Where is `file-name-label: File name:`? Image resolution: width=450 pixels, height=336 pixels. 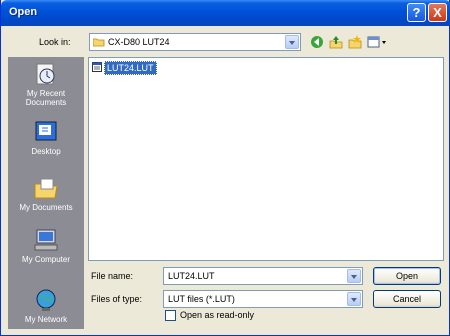
file-name-label: File name: is located at coordinates (112, 276).